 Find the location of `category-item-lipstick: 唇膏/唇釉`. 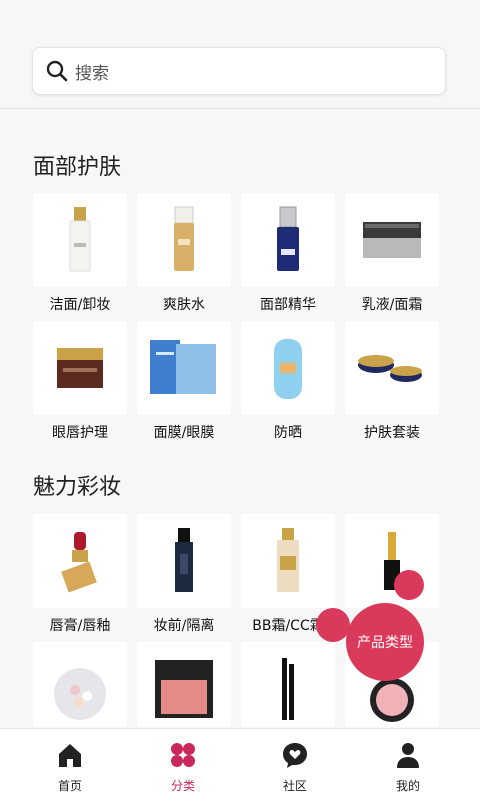

category-item-lipstick: 唇膏/唇釉 is located at coordinates (80, 574).